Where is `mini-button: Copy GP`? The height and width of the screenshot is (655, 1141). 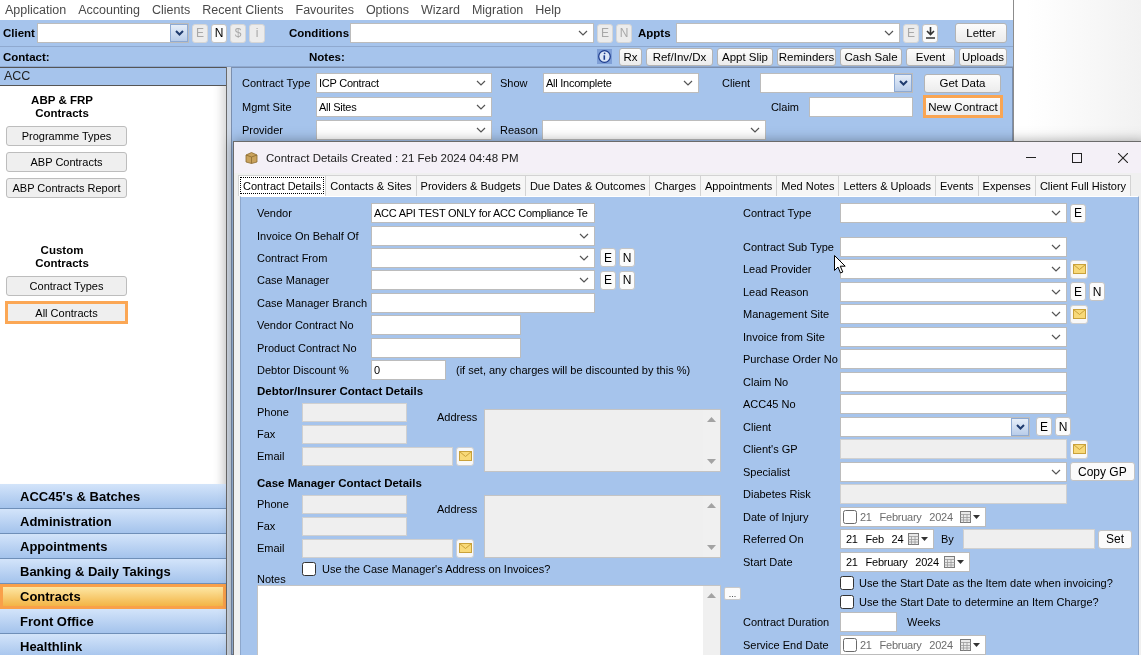 mini-button: Copy GP is located at coordinates (1102, 472).